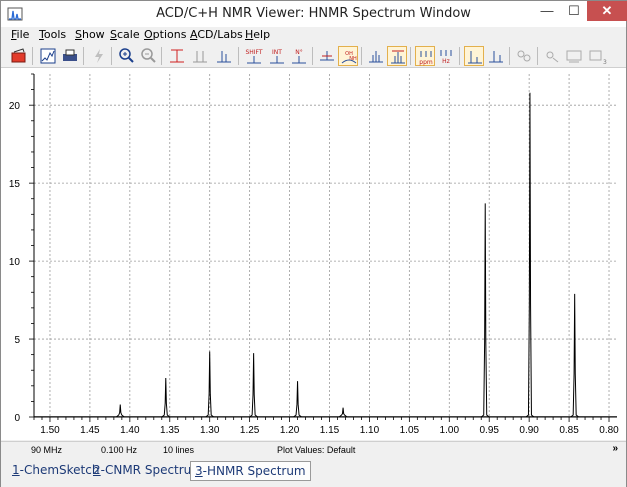  I want to click on molecule-icon, so click(524, 56).